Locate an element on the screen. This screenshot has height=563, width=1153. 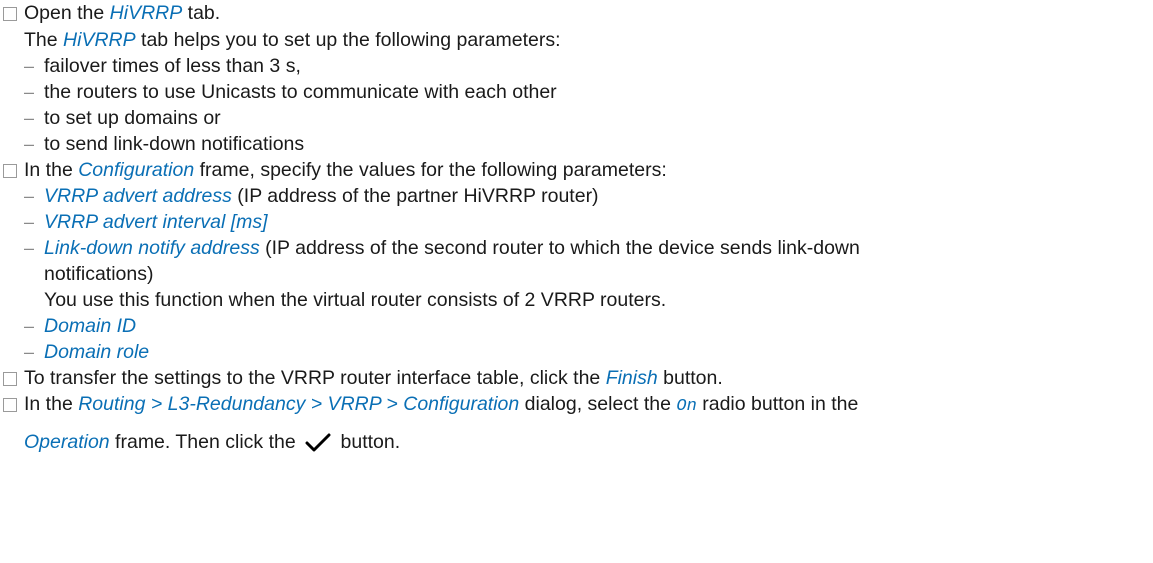
step-1-text: Open the is located at coordinates (67, 13).